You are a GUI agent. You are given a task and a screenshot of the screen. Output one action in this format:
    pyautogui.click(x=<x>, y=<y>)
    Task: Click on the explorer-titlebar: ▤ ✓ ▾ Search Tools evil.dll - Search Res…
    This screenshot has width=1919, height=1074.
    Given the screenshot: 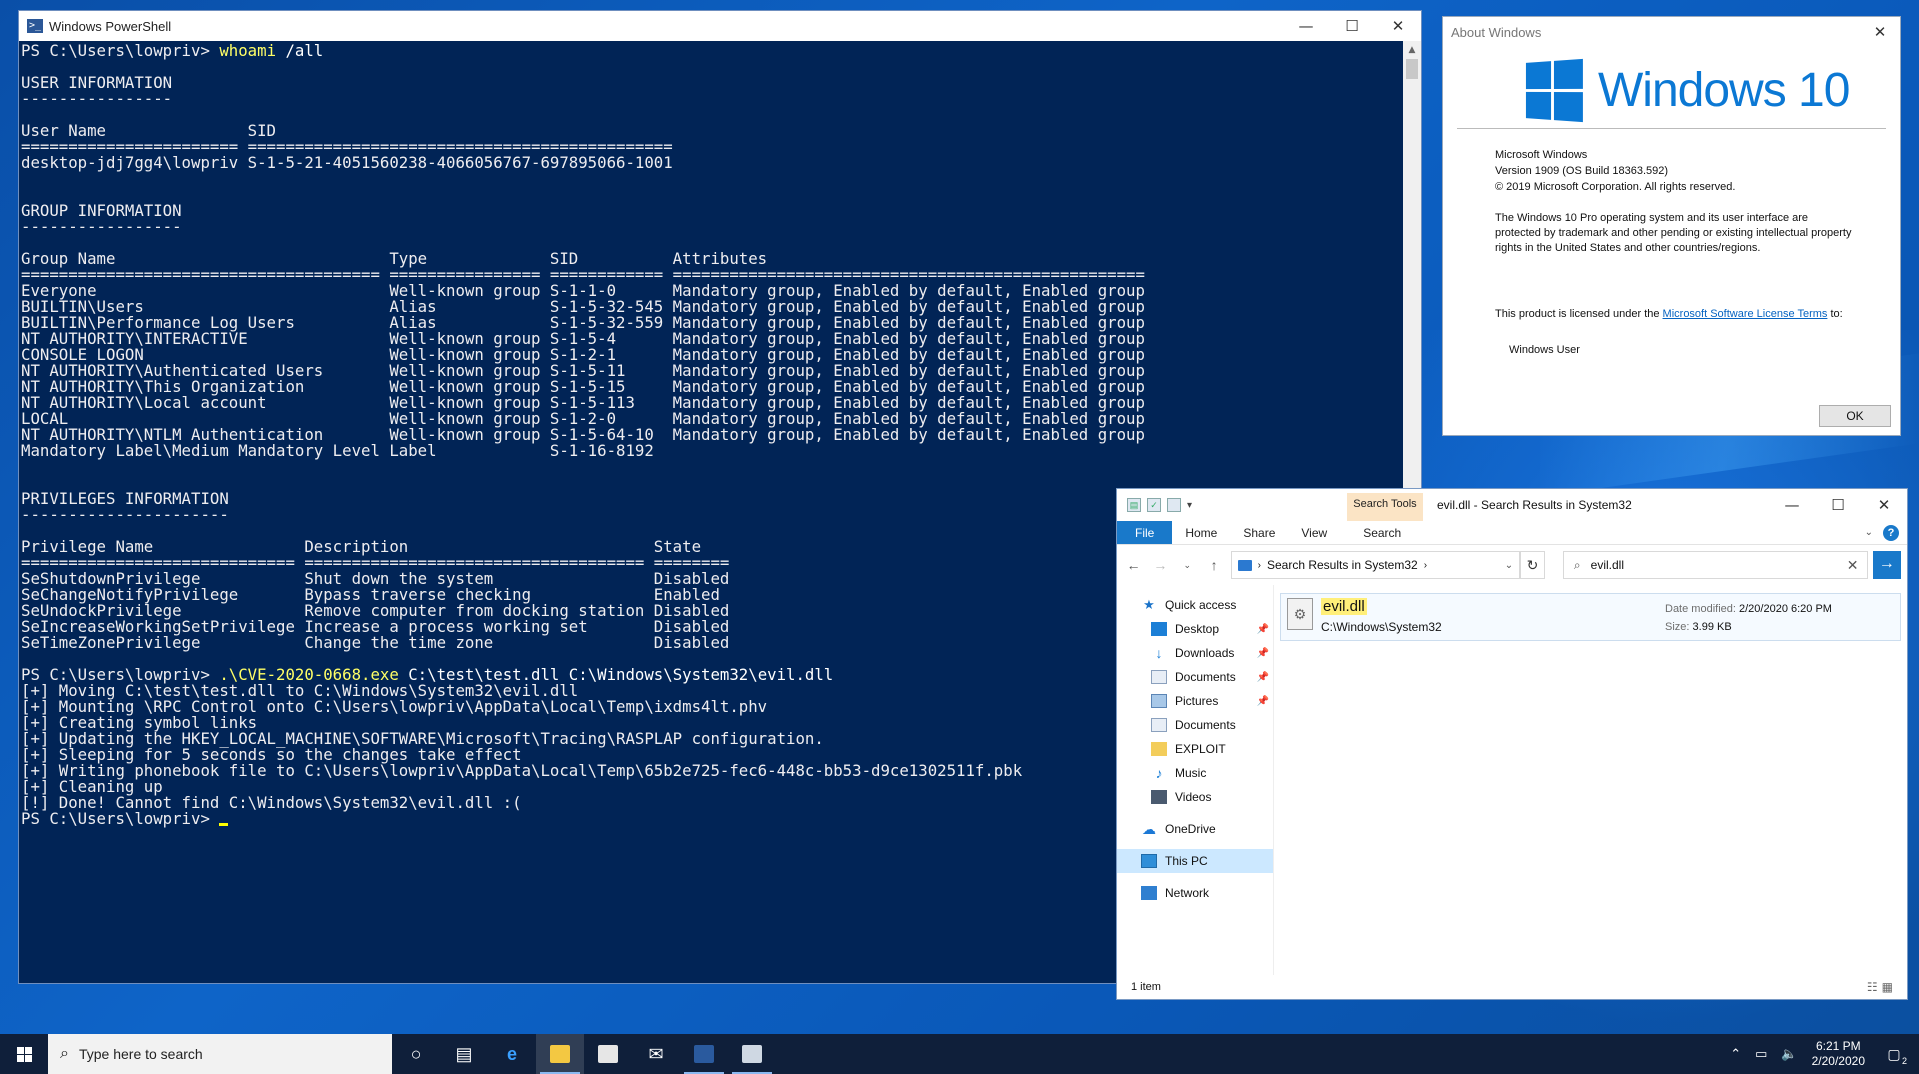 What is the action you would take?
    pyautogui.click(x=1512, y=505)
    